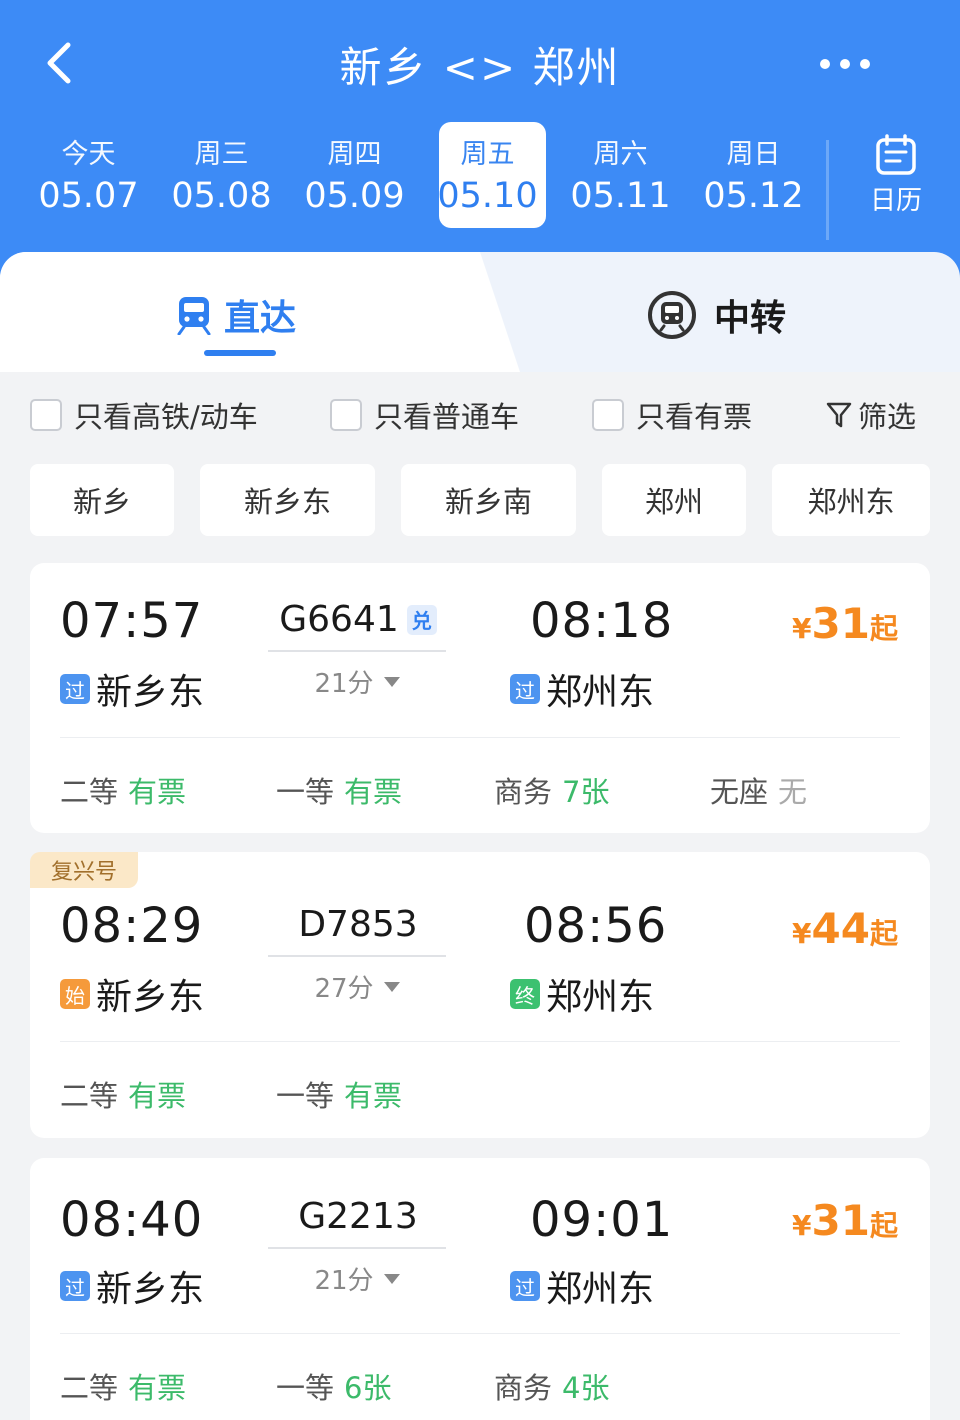 The height and width of the screenshot is (1420, 960). I want to click on duration-text: 27分, so click(344, 989).